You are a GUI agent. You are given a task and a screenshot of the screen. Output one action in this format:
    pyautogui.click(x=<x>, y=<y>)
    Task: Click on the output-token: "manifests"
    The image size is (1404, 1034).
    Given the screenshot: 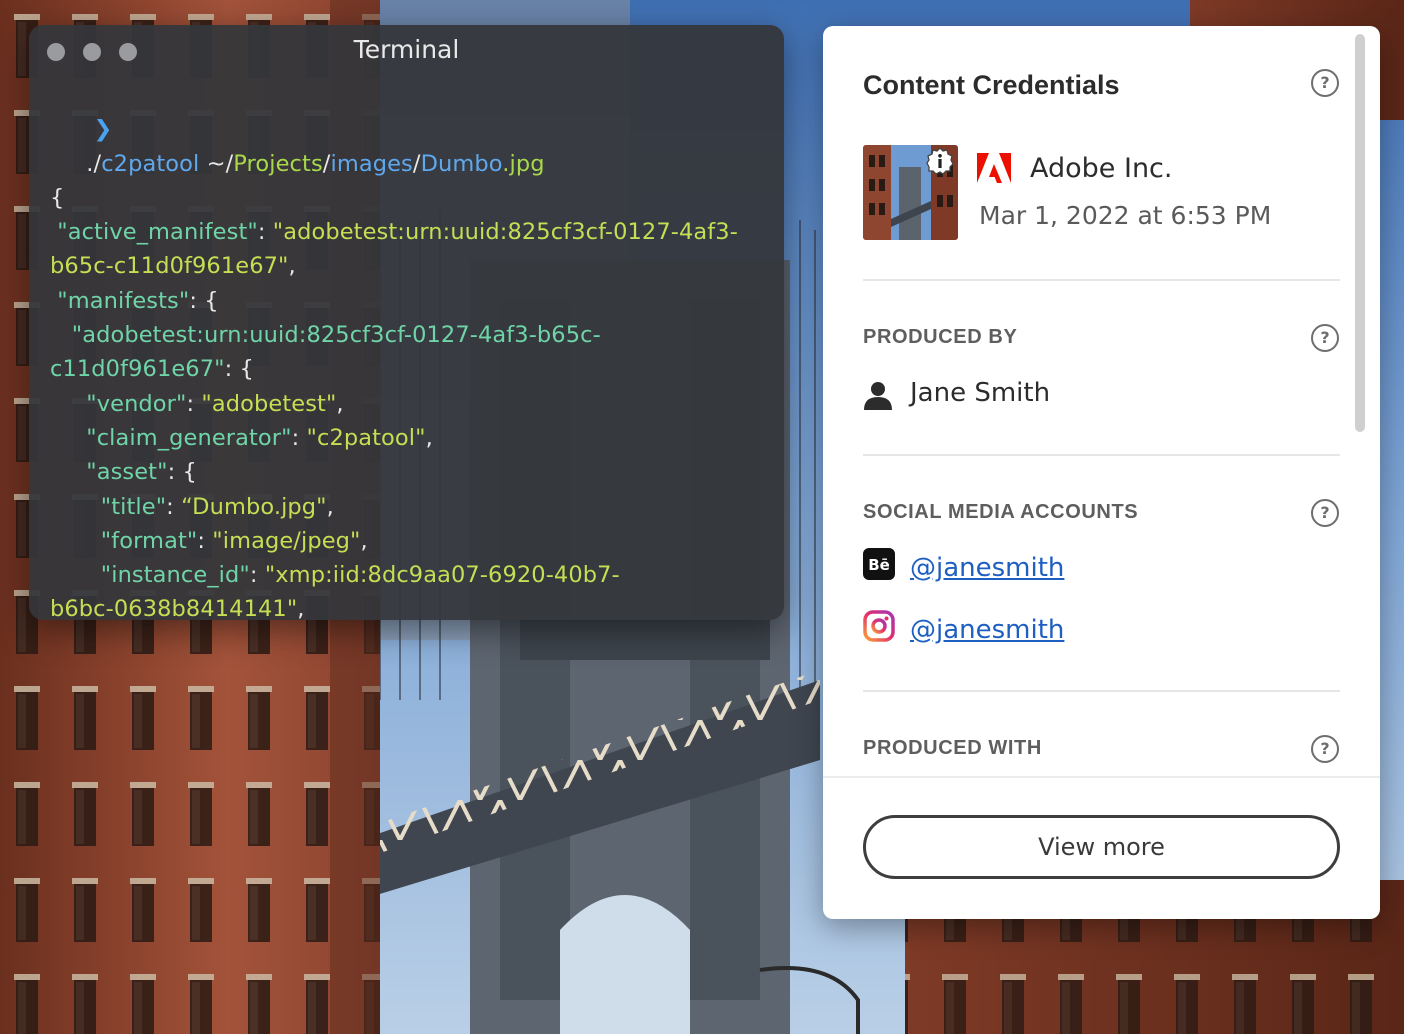 What is the action you would take?
    pyautogui.click(x=120, y=300)
    